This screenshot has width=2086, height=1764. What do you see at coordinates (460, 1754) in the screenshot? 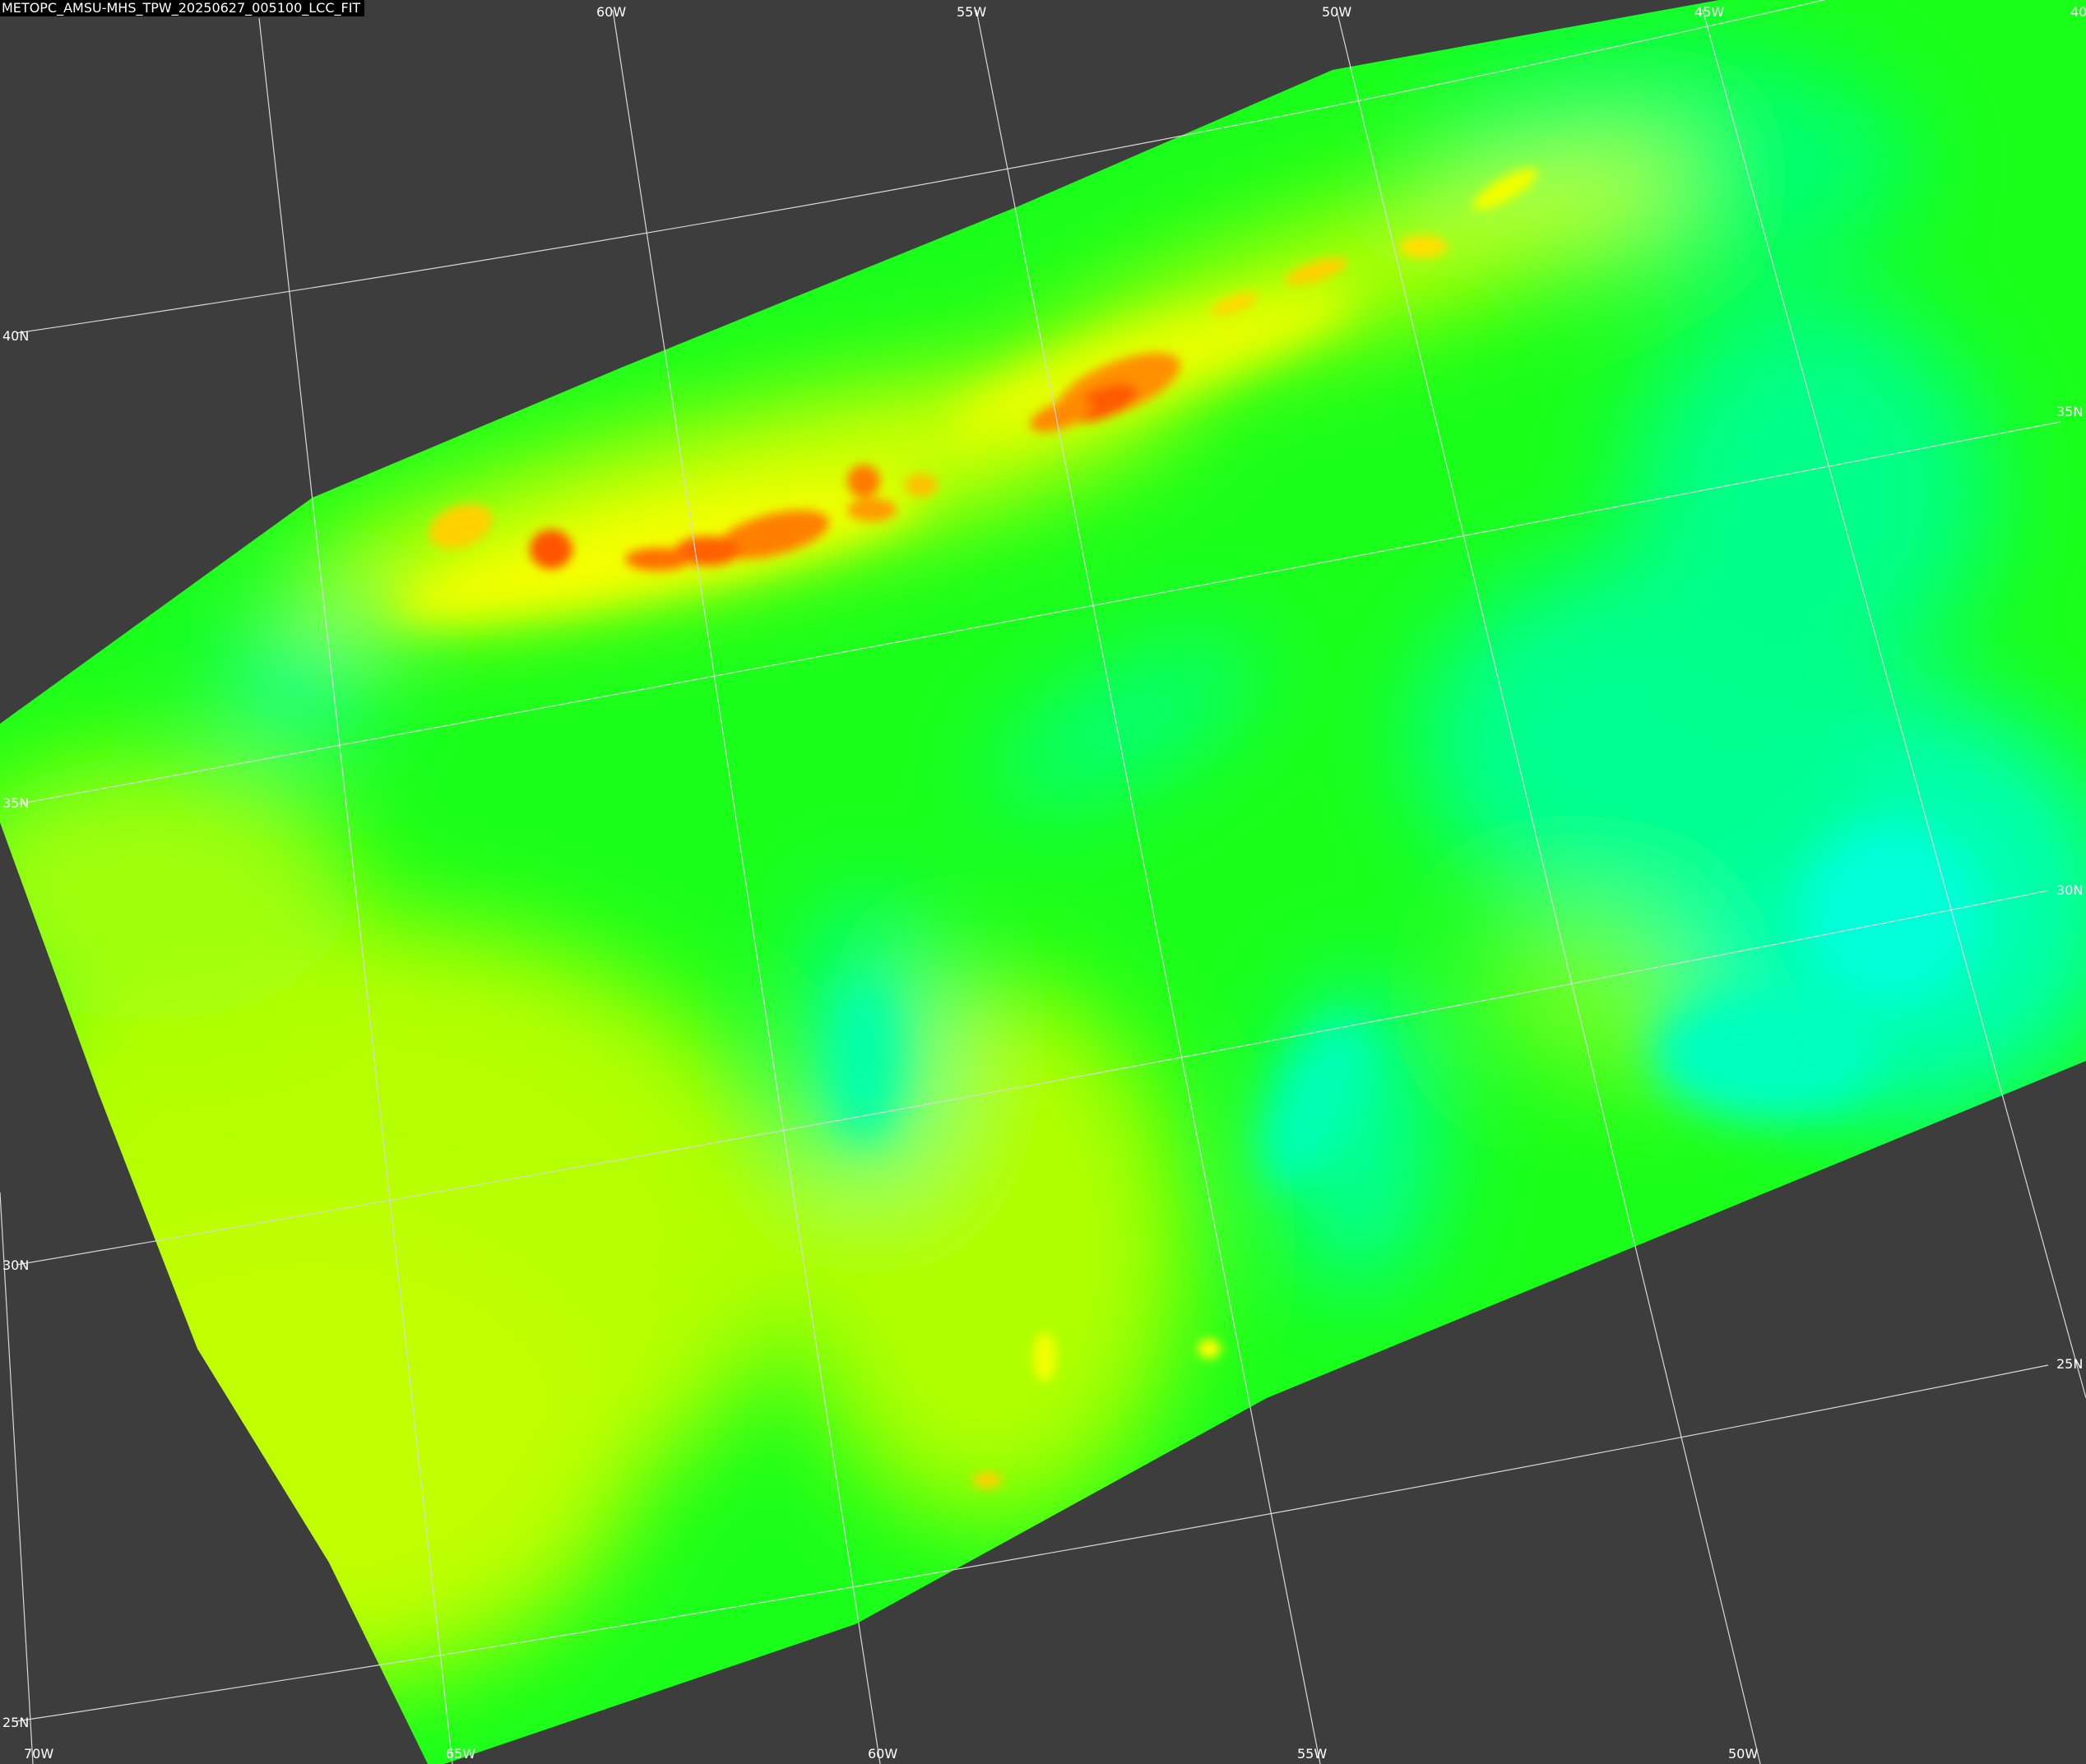
I see `lon-label-bottom-65w: 65W` at bounding box center [460, 1754].